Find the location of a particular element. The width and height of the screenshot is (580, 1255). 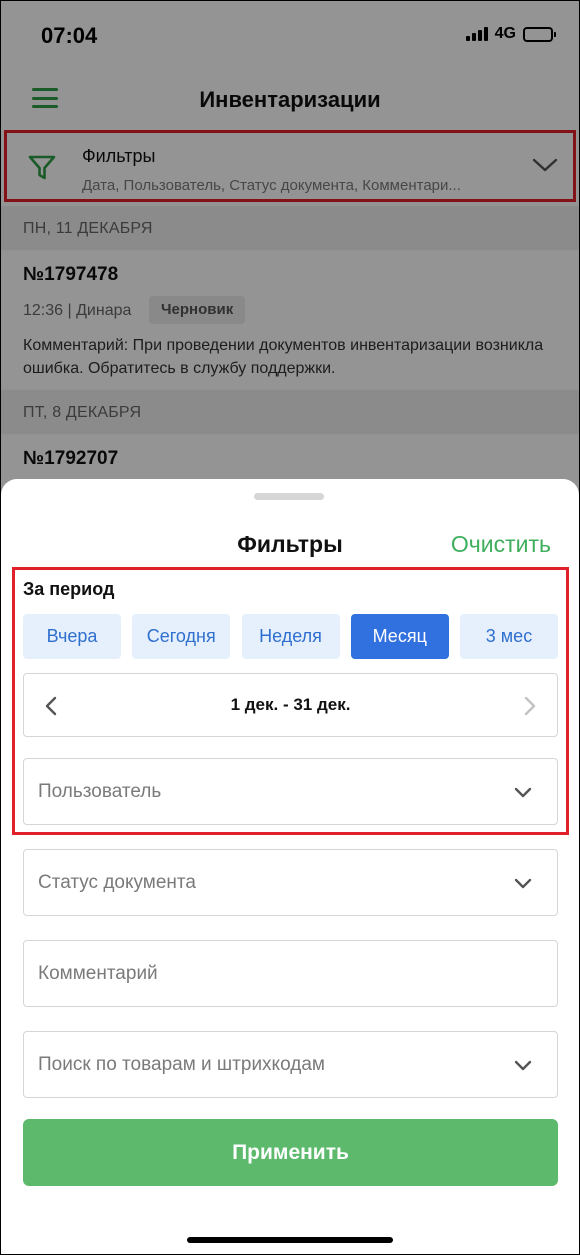

home-indicator is located at coordinates (290, 1240).